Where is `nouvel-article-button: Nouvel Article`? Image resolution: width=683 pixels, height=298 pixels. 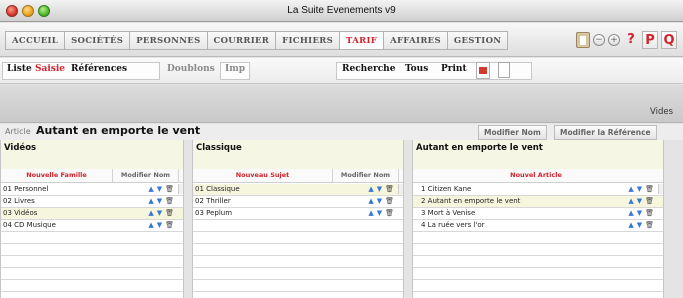
nouvel-article-button: Nouvel Article is located at coordinates (536, 176).